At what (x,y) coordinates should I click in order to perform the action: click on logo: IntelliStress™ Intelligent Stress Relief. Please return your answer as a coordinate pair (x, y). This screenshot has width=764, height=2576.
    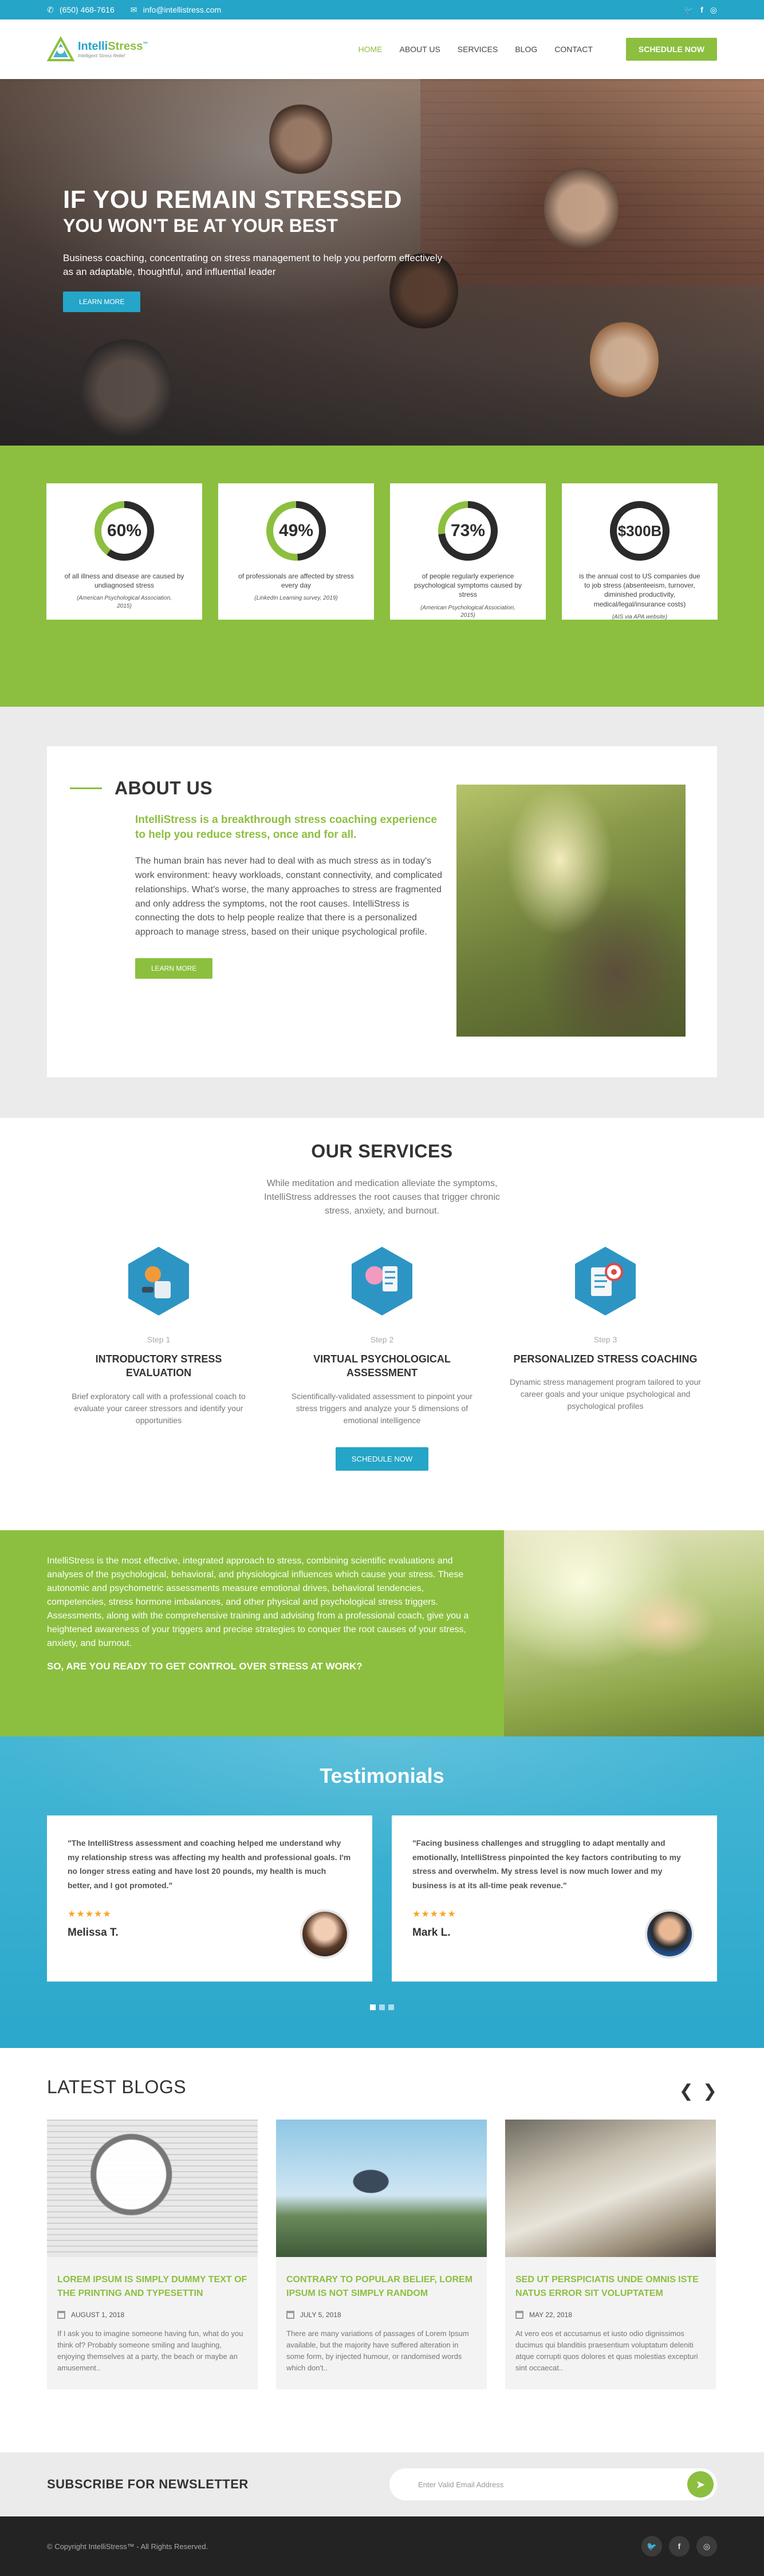
    Looking at the image, I should click on (97, 49).